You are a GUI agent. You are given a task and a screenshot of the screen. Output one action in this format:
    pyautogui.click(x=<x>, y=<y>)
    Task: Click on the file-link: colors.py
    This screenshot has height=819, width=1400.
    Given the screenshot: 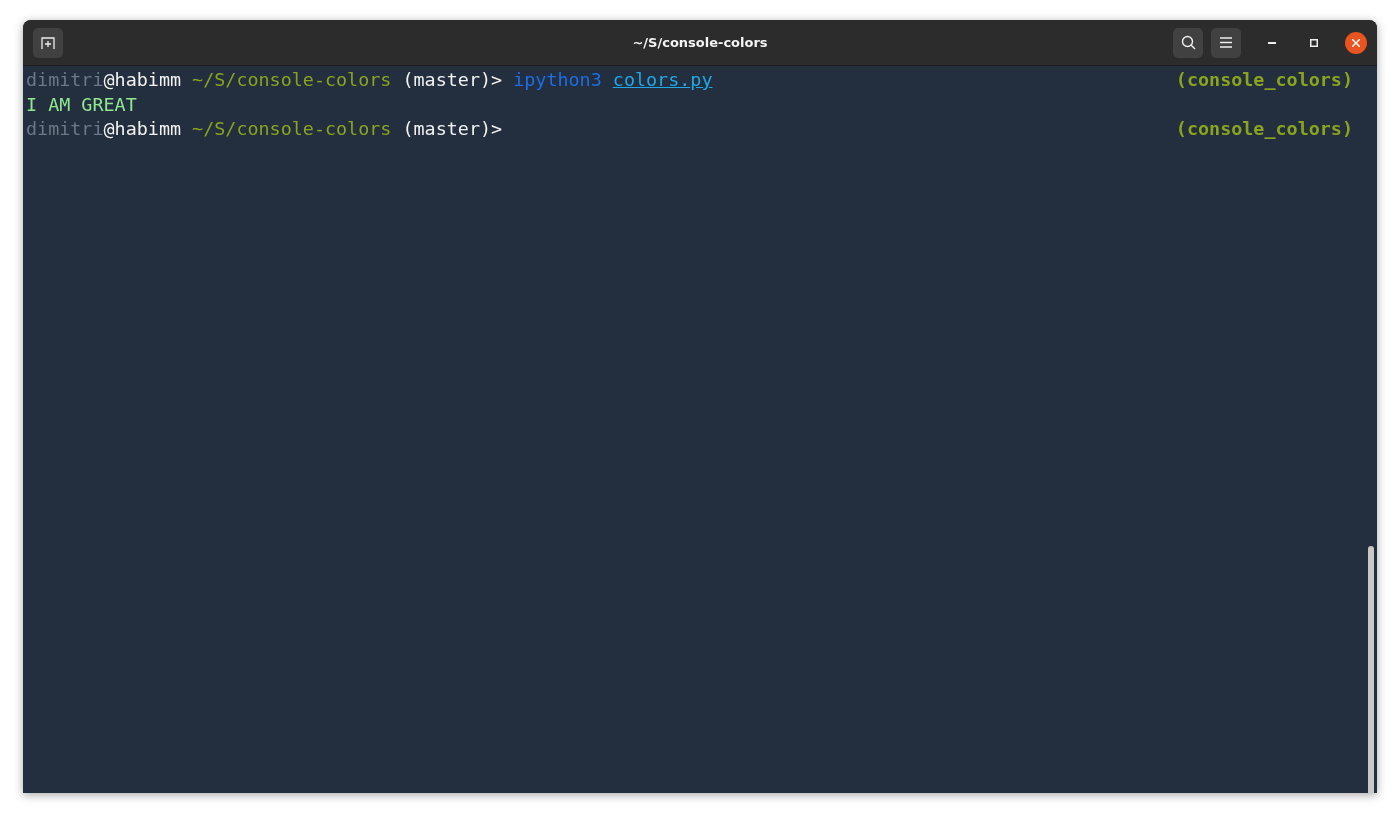 What is the action you would take?
    pyautogui.click(x=657, y=80)
    